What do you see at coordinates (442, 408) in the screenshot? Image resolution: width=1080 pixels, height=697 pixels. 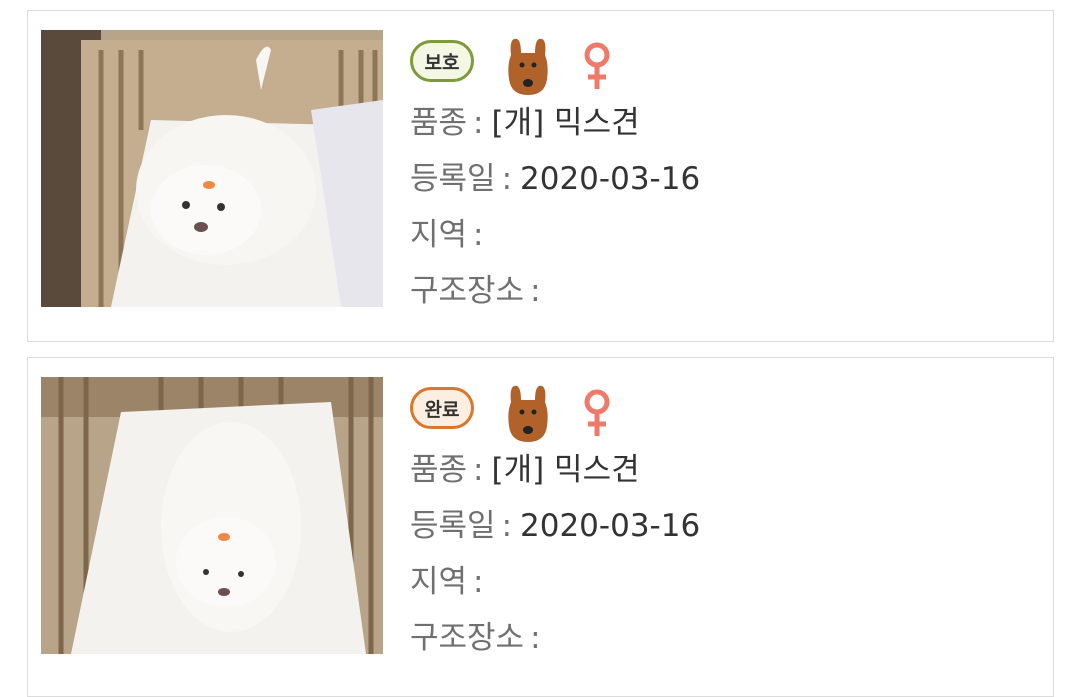 I see `status-badge: 완료` at bounding box center [442, 408].